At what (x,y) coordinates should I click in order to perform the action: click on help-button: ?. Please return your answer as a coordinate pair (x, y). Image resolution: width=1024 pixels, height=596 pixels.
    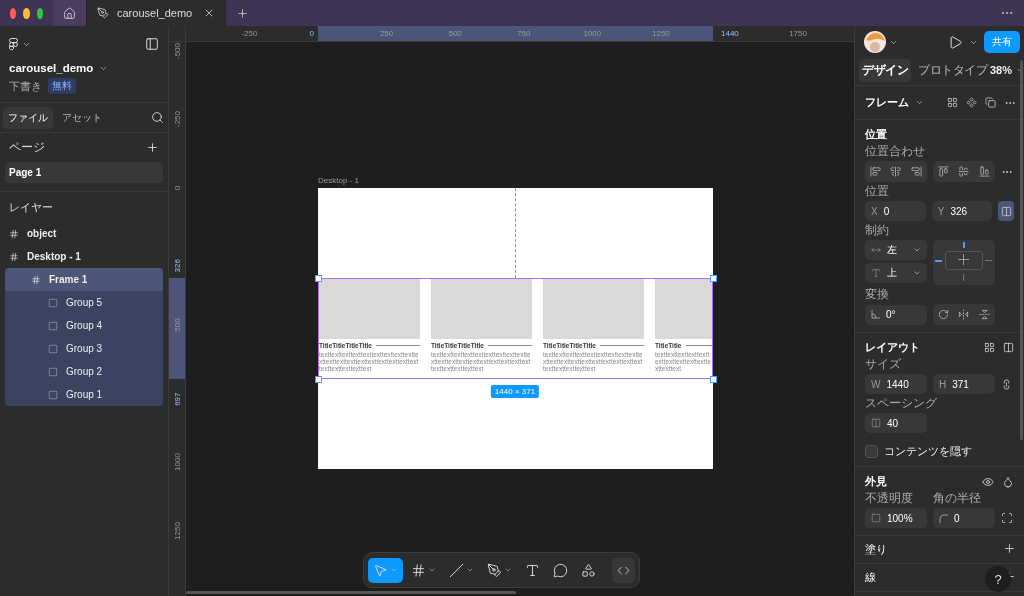
    Looking at the image, I should click on (998, 579).